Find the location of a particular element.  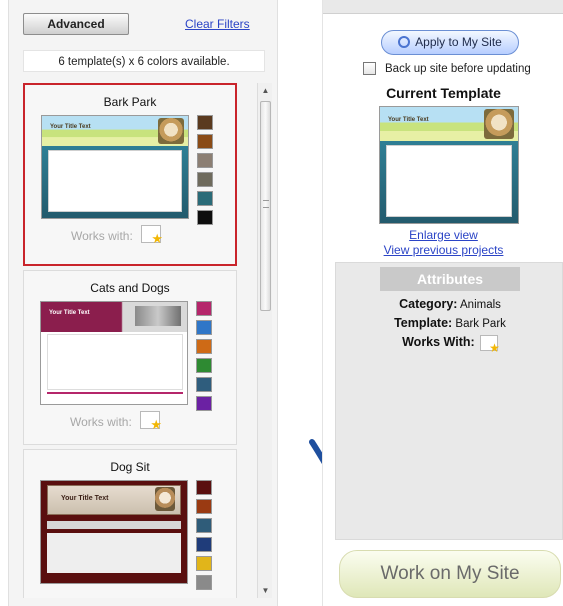

template-name: Dog Sit is located at coordinates (130, 467).